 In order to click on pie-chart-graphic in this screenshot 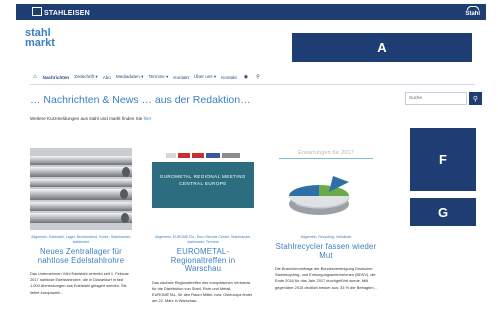, I will do `click(319, 195)`.